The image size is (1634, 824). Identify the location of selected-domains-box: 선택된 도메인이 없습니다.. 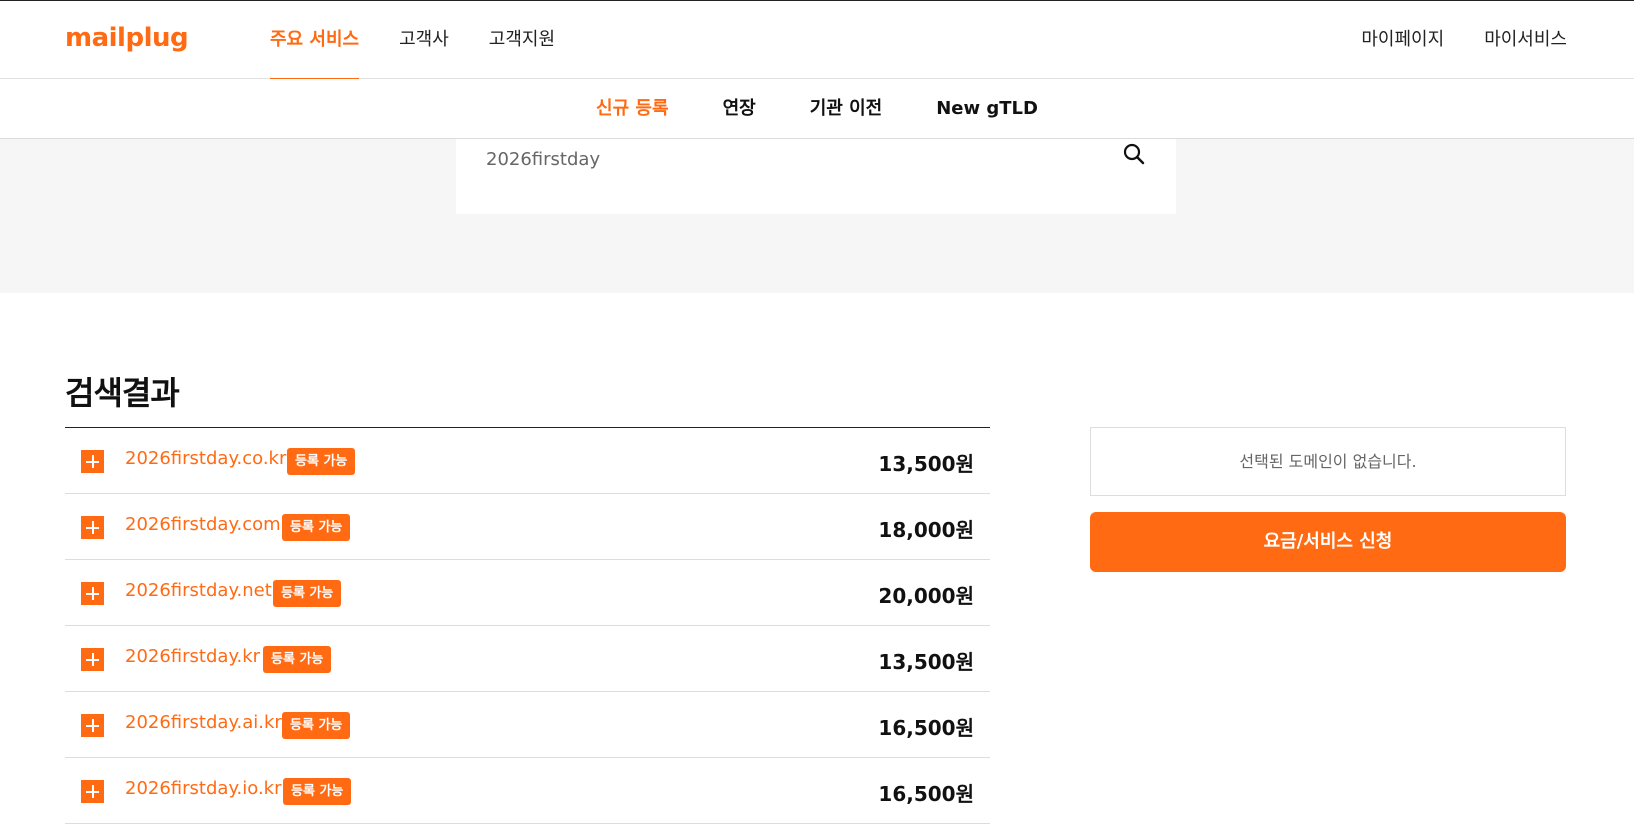
(1328, 461).